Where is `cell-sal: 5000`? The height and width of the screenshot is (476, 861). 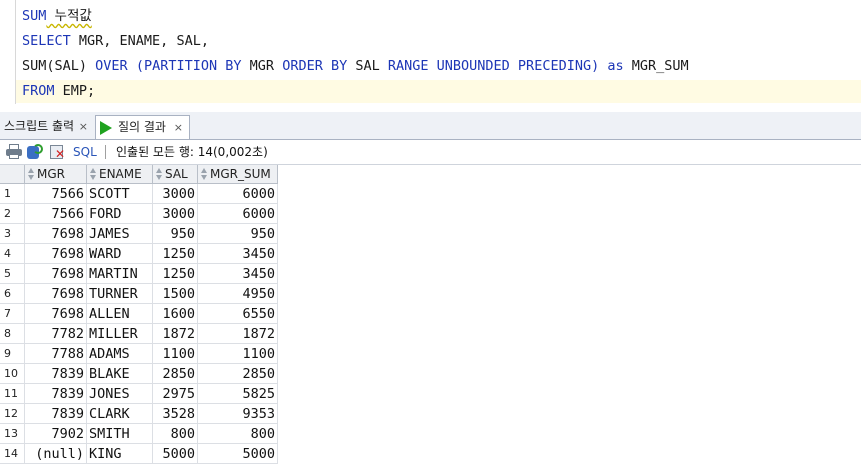
cell-sal: 5000 is located at coordinates (175, 454).